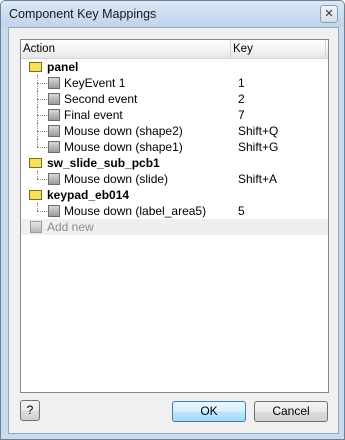 This screenshot has width=345, height=440. What do you see at coordinates (174, 195) in the screenshot?
I see `group-row-keypad-eb014: keypad_eb014` at bounding box center [174, 195].